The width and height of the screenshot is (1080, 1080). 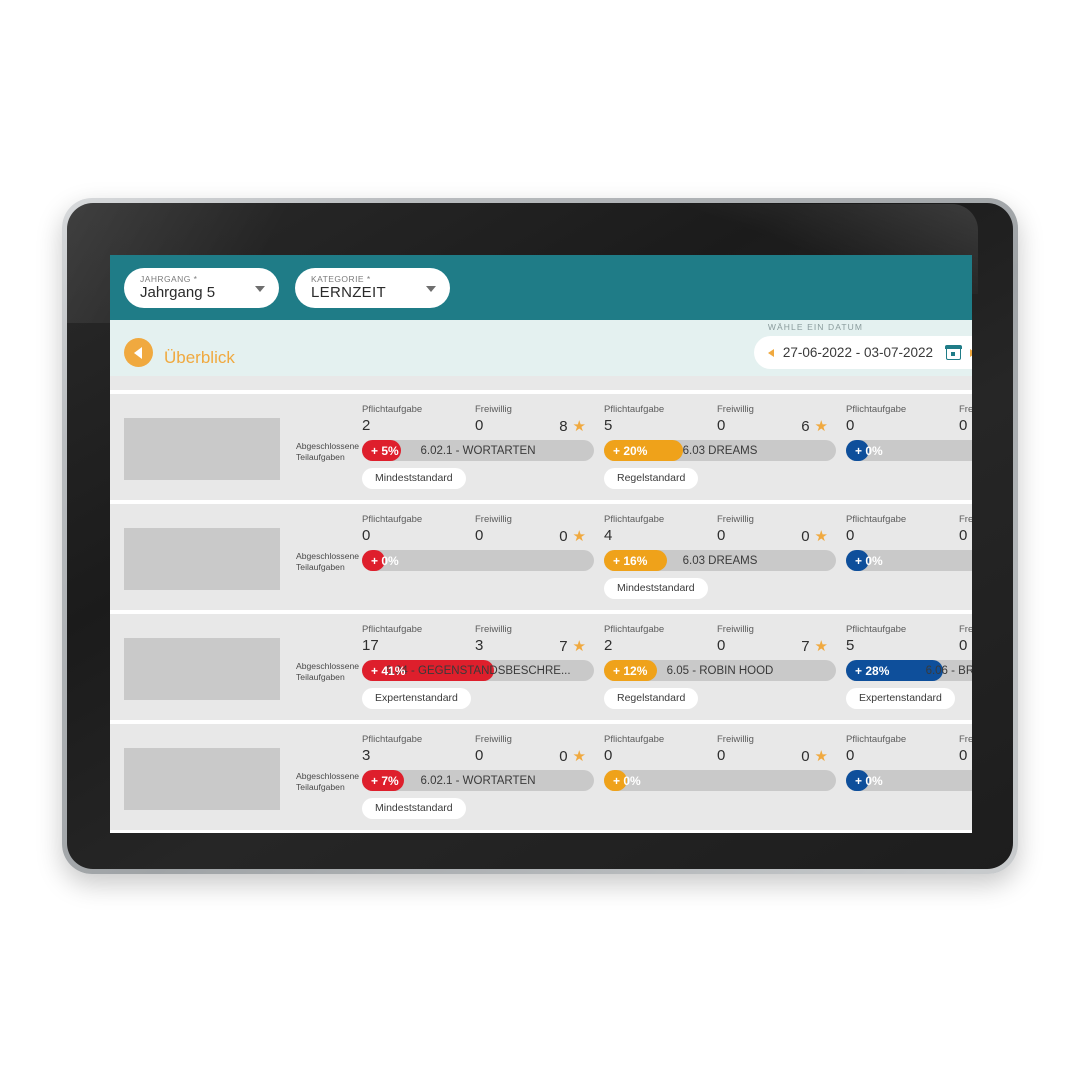 What do you see at coordinates (478, 780) in the screenshot?
I see `progress-bar: 6.02.1 - WORTARTEN + 7%` at bounding box center [478, 780].